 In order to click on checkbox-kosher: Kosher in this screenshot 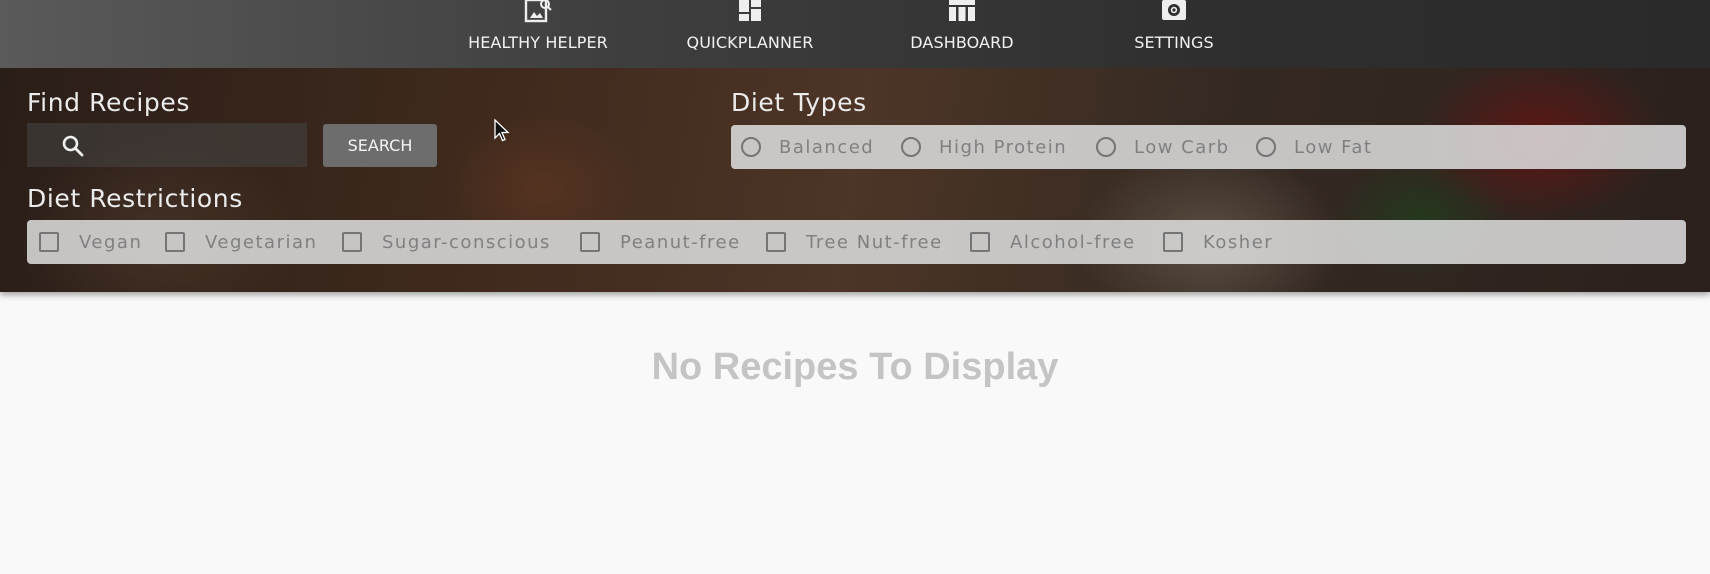, I will do `click(1218, 242)`.